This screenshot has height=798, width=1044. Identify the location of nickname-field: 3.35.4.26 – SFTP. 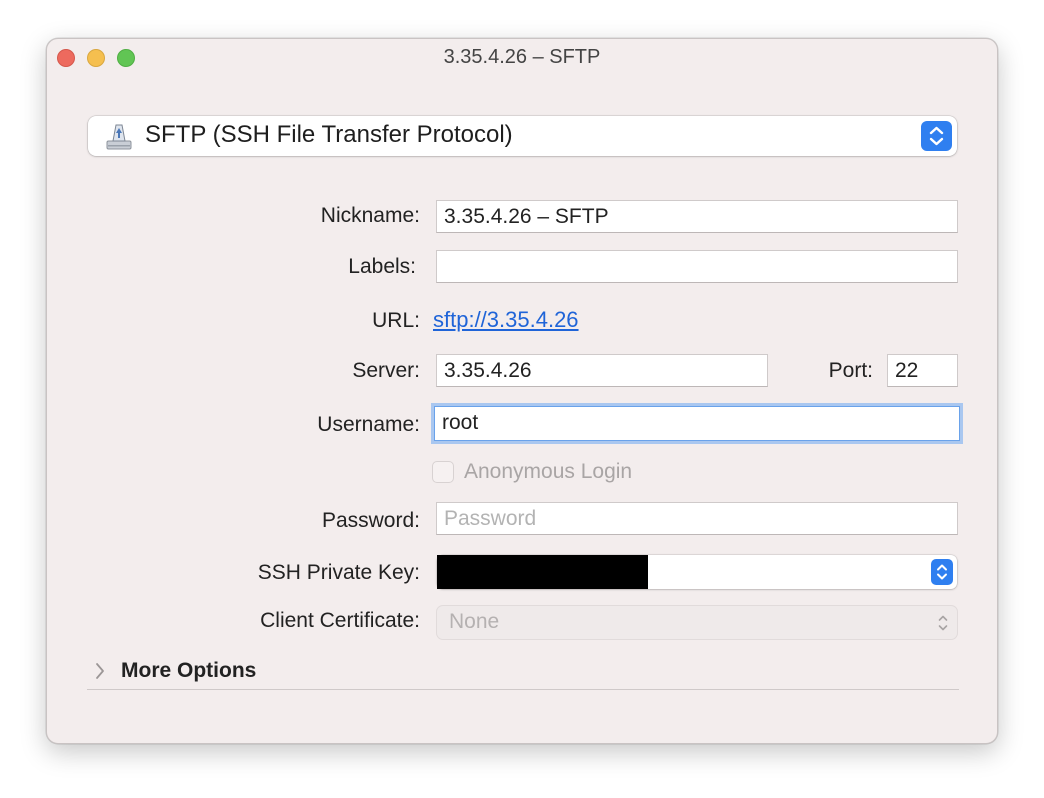
(697, 216).